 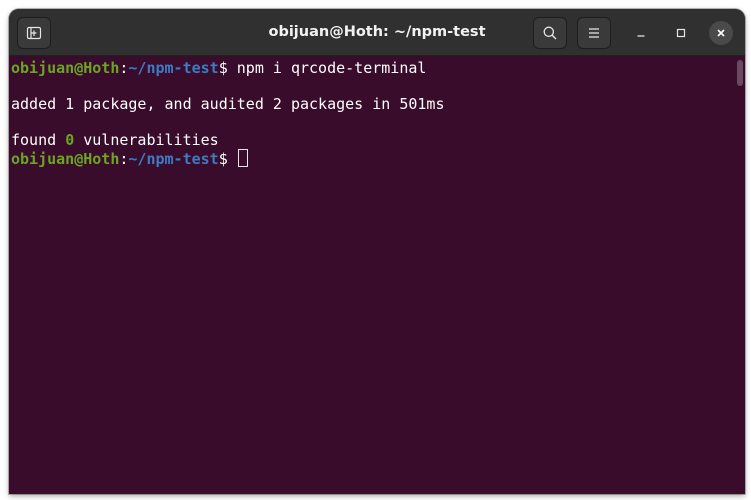 I want to click on titlebar: obijuan@Hoth: ~/npm-test, so click(x=377, y=32).